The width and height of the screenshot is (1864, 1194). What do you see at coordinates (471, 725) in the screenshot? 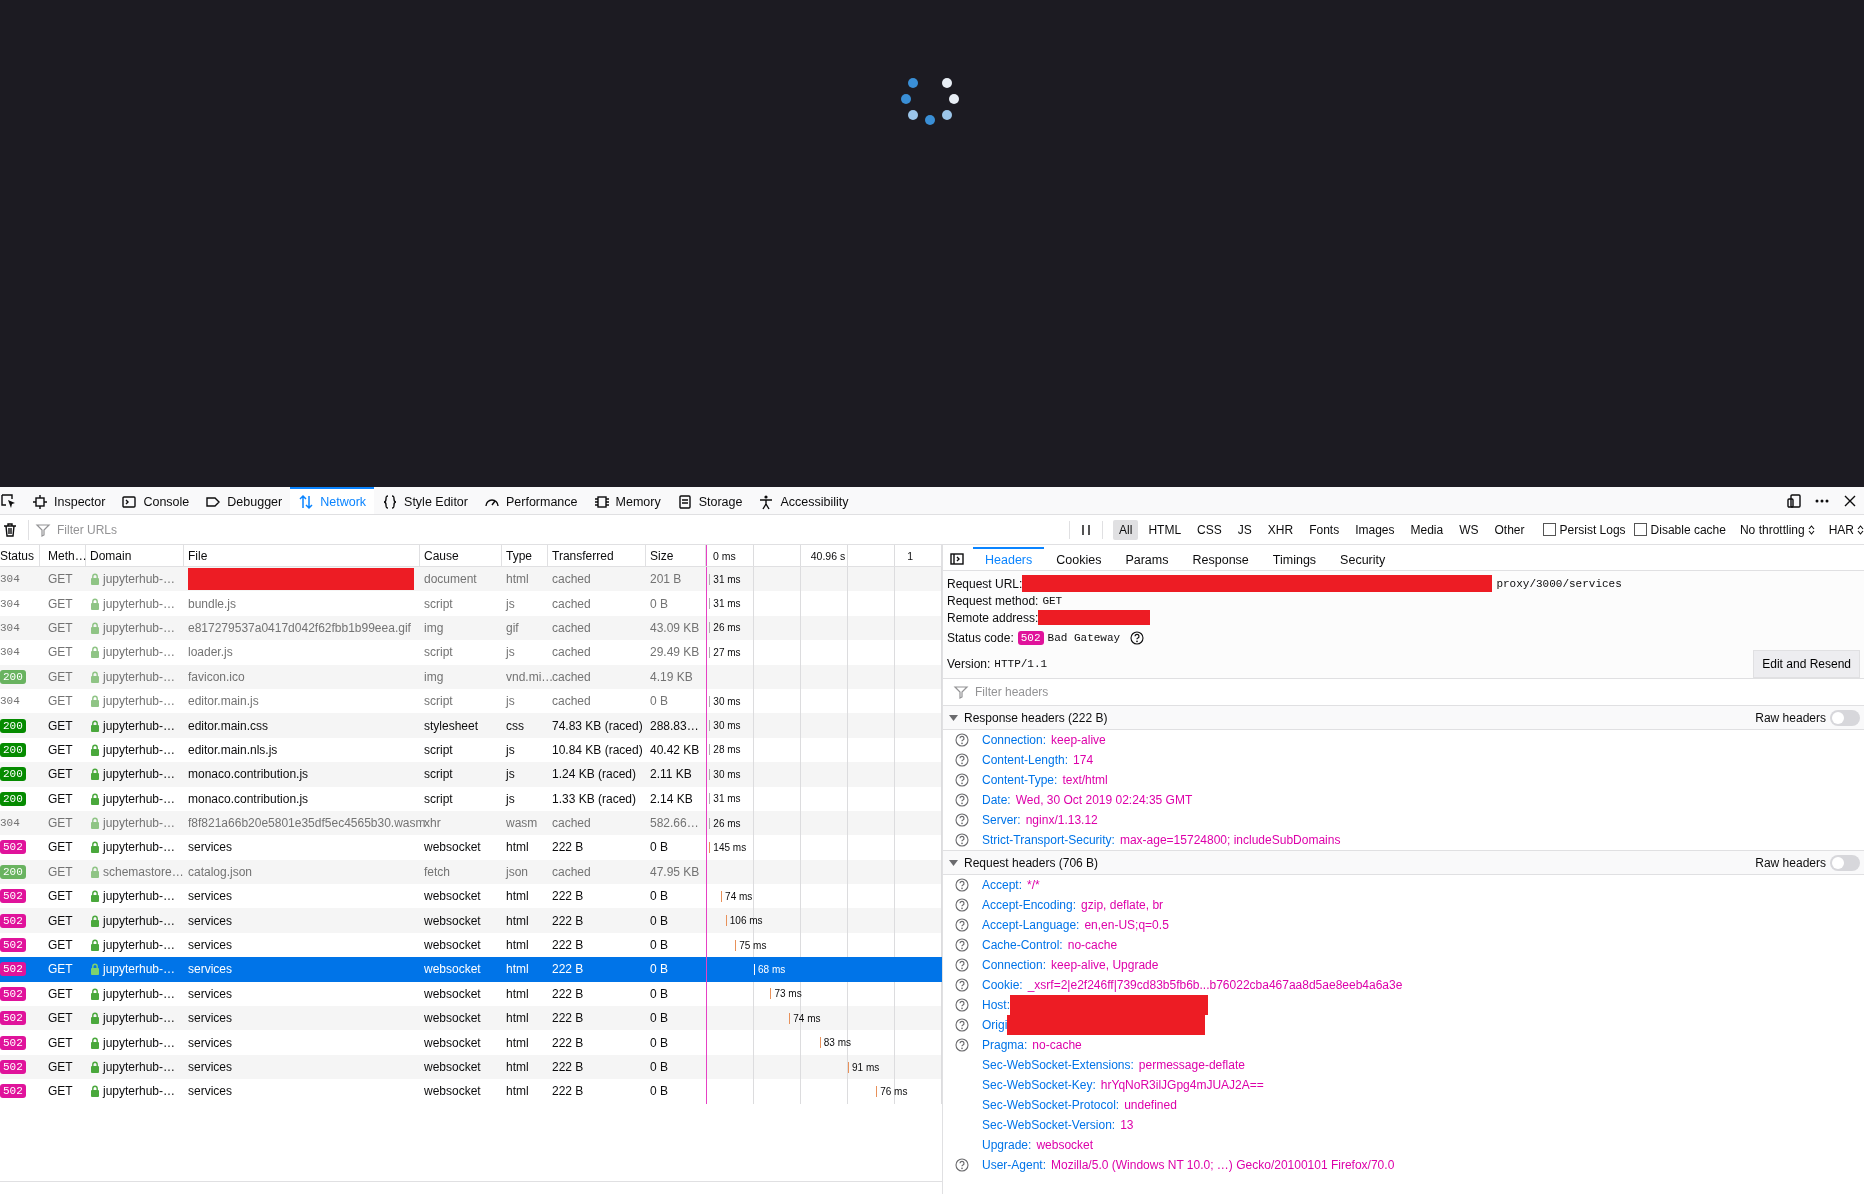
I see `request-row: 200 GET jupyterhub-… editor.main.css stylesheet css 74.83 KB (raced) 288.83… 30 ms` at bounding box center [471, 725].